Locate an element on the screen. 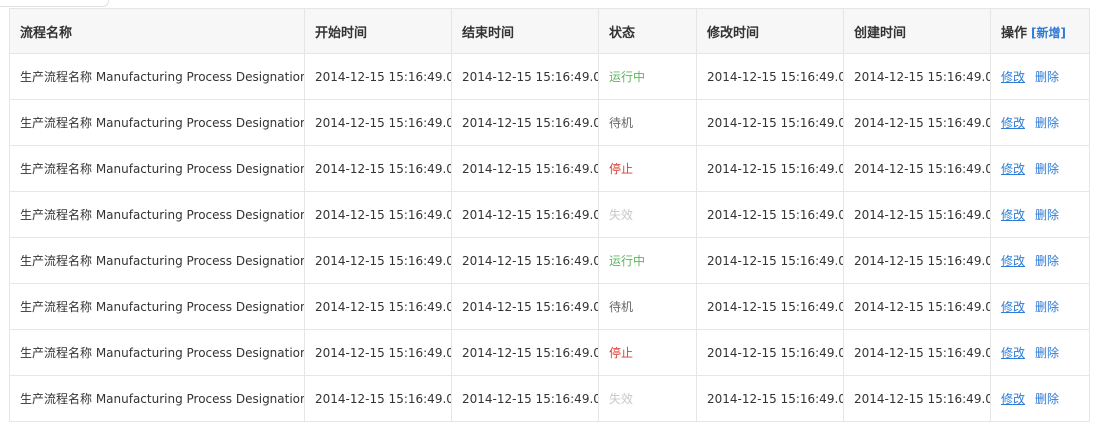 The height and width of the screenshot is (431, 1108). top-tab-fragment is located at coordinates (54, 3).